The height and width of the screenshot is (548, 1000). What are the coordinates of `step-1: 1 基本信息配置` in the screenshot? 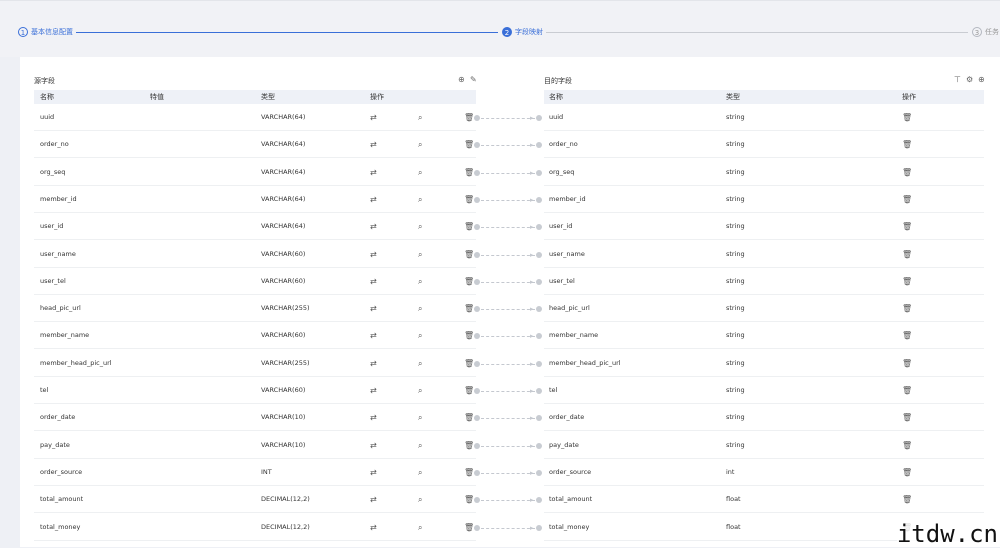 It's located at (45, 32).